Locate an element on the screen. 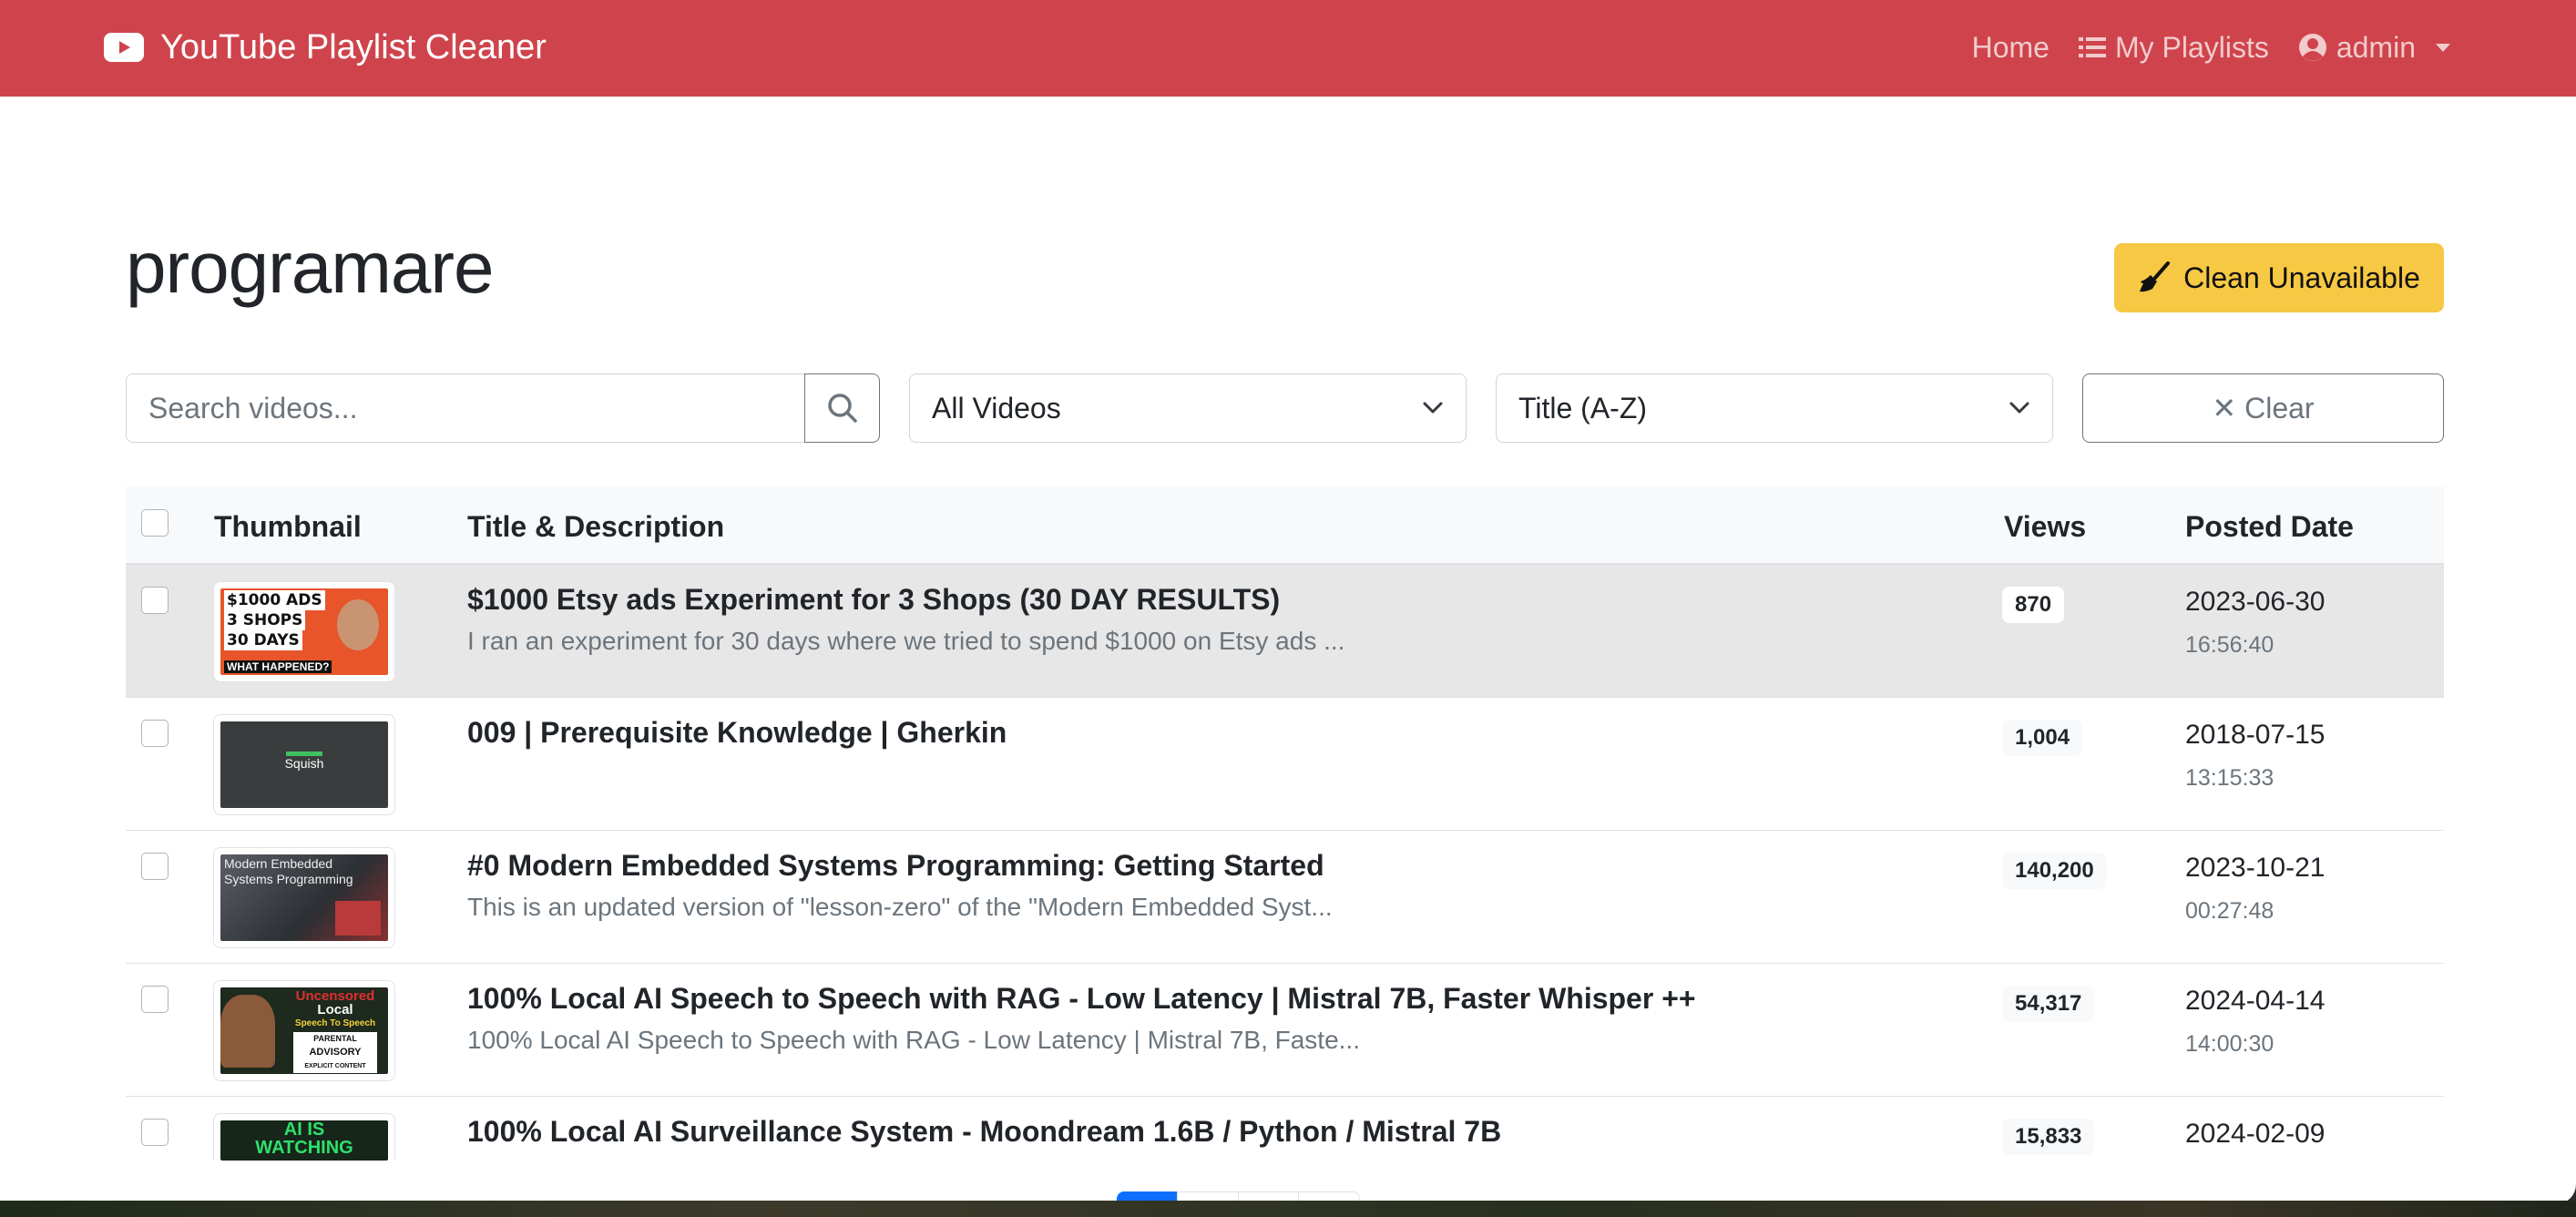 The image size is (2576, 1217). thumbnail-image: AI IS WATCHING is located at coordinates (304, 1140).